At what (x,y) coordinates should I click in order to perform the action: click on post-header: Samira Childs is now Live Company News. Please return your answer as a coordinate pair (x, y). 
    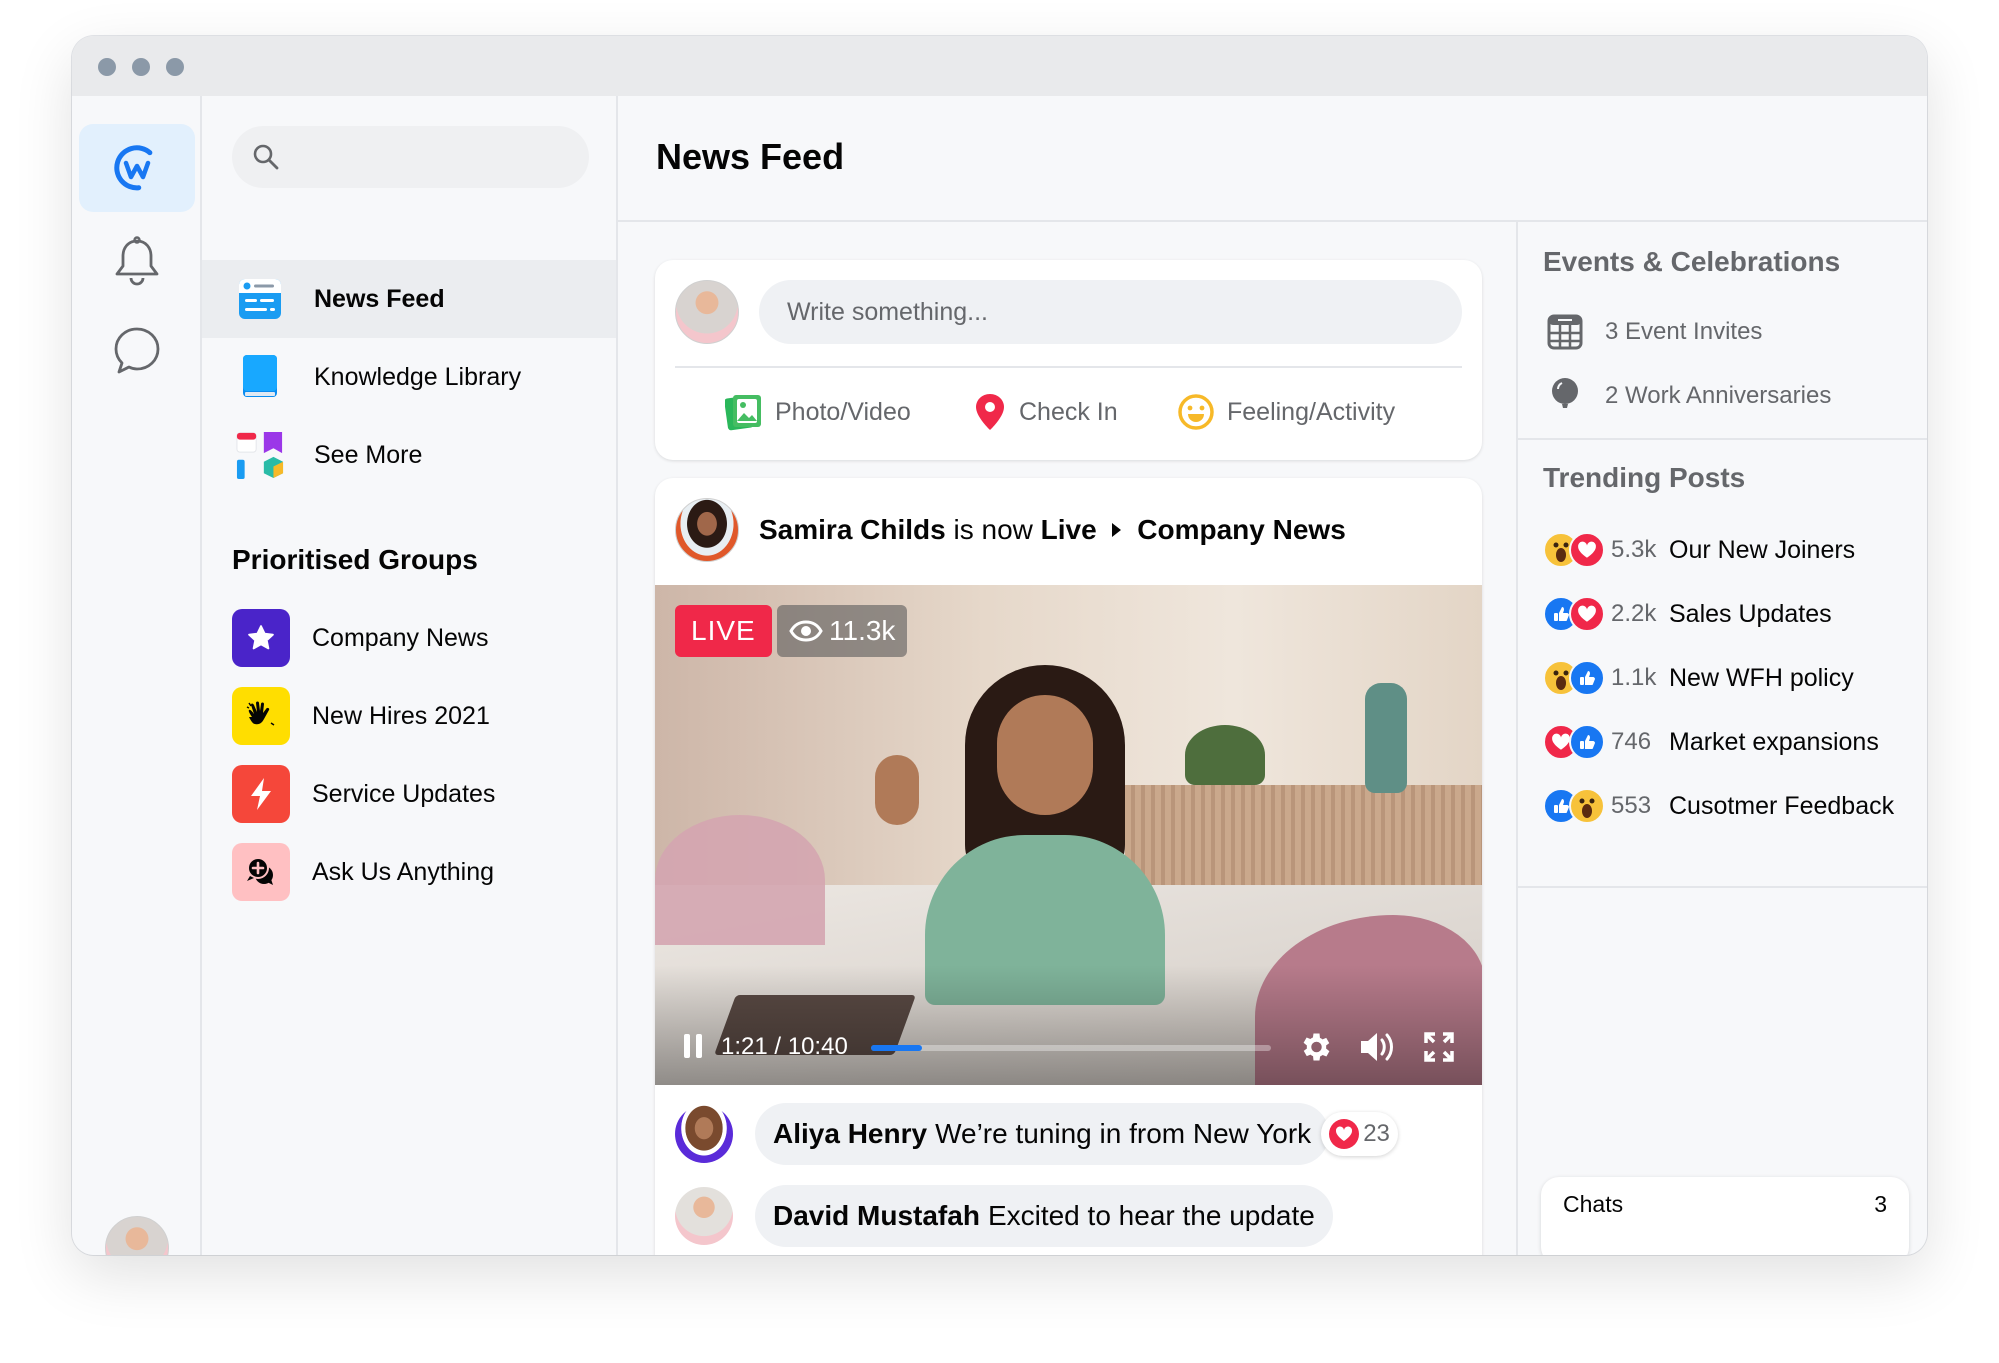
    Looking at the image, I should click on (1010, 530).